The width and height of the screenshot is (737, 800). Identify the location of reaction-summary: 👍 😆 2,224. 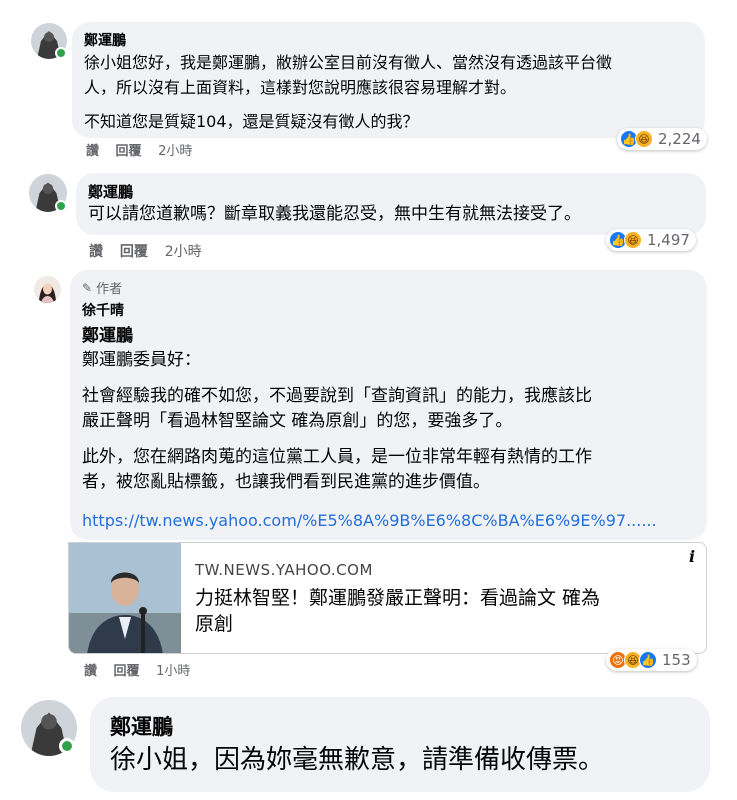
(662, 139).